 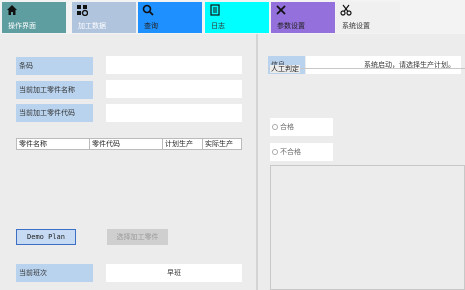 I want to click on tools-icon, so click(x=82, y=10).